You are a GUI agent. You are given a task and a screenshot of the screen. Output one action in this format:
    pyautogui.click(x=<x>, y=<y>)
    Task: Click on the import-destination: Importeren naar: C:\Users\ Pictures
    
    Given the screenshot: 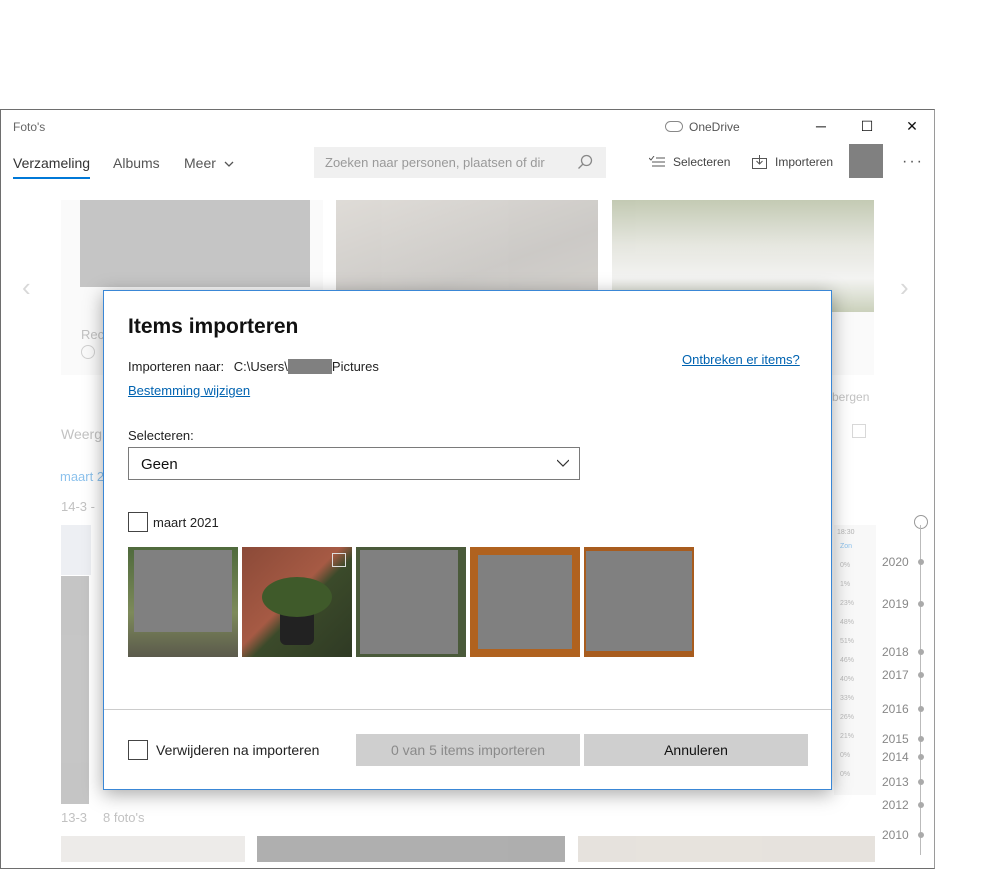 What is the action you would take?
    pyautogui.click(x=253, y=366)
    